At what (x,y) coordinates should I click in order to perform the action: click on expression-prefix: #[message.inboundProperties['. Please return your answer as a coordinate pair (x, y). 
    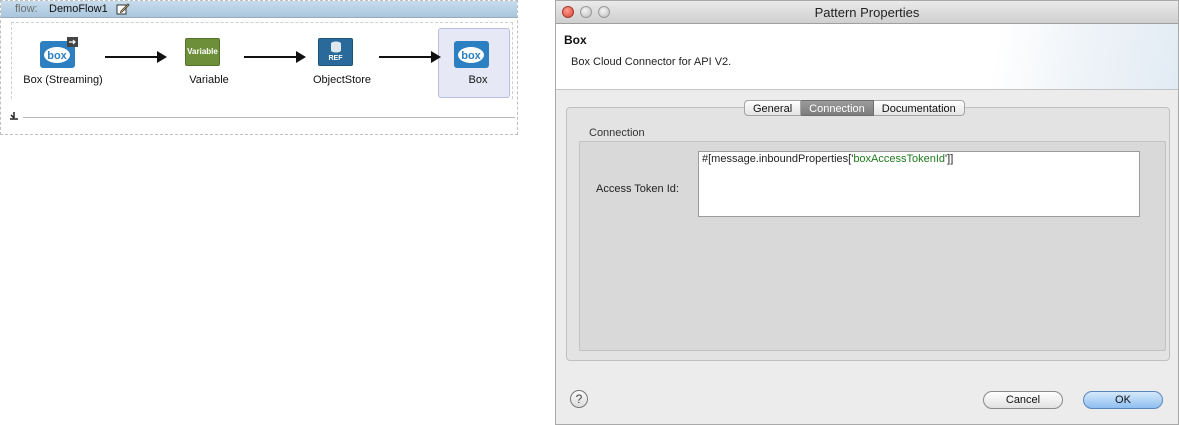
    Looking at the image, I should click on (778, 159).